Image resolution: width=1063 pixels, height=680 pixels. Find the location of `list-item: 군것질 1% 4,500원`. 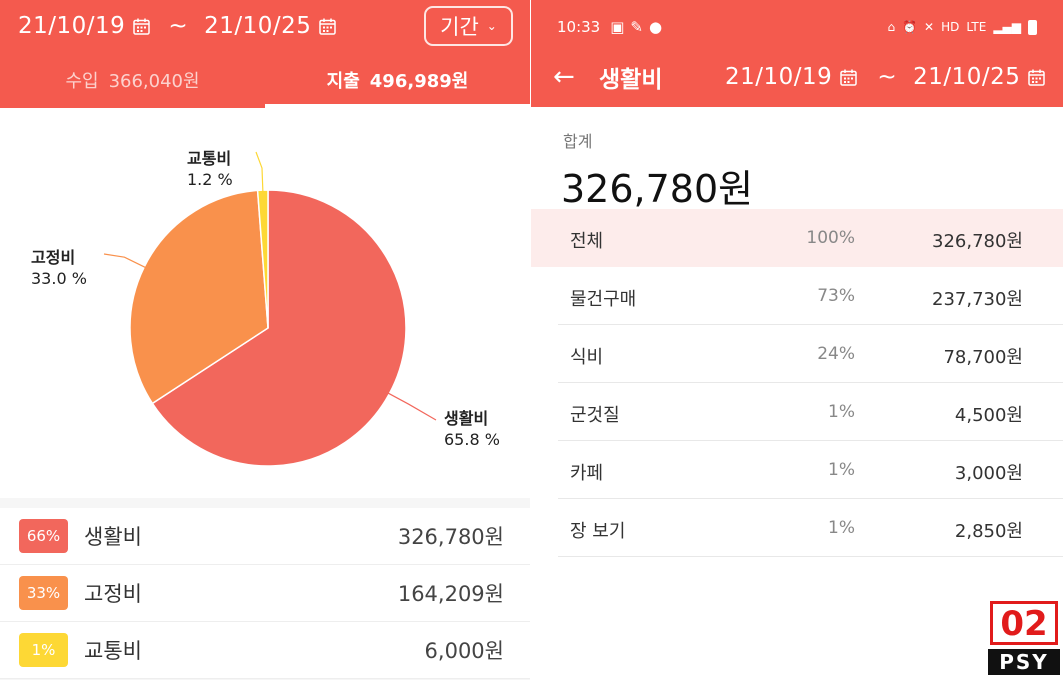

list-item: 군것질 1% 4,500원 is located at coordinates (810, 412).